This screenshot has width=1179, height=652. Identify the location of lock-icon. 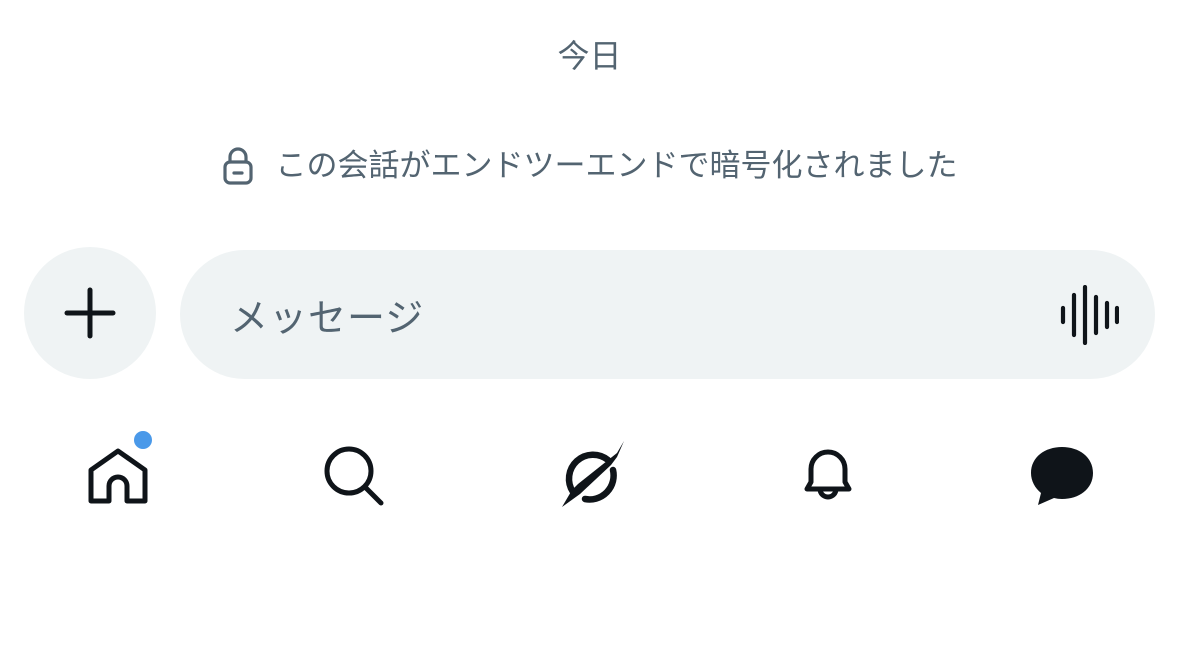
(238, 166).